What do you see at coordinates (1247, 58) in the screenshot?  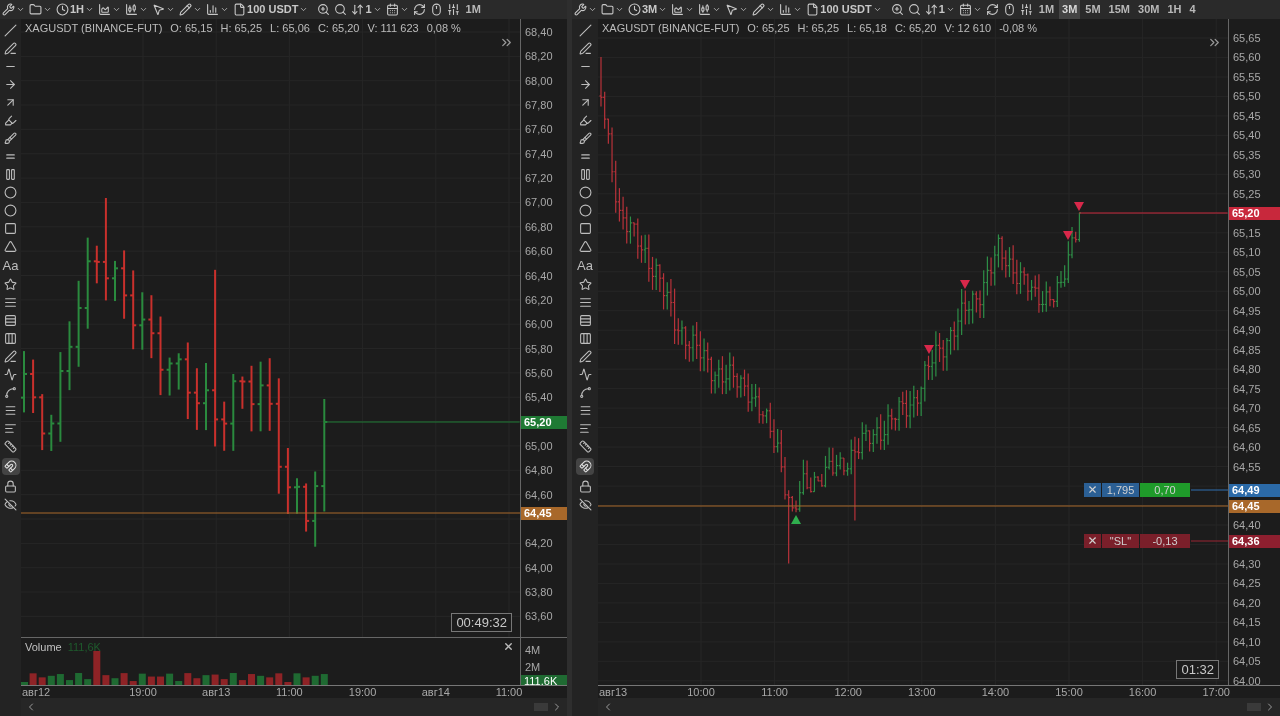 I see `price-label: 65,60` at bounding box center [1247, 58].